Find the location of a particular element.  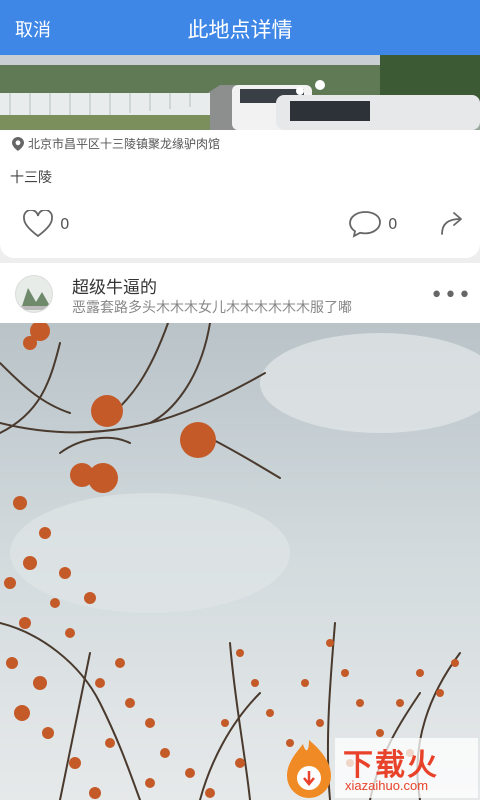

page-title: 此地点详情 is located at coordinates (240, 30).